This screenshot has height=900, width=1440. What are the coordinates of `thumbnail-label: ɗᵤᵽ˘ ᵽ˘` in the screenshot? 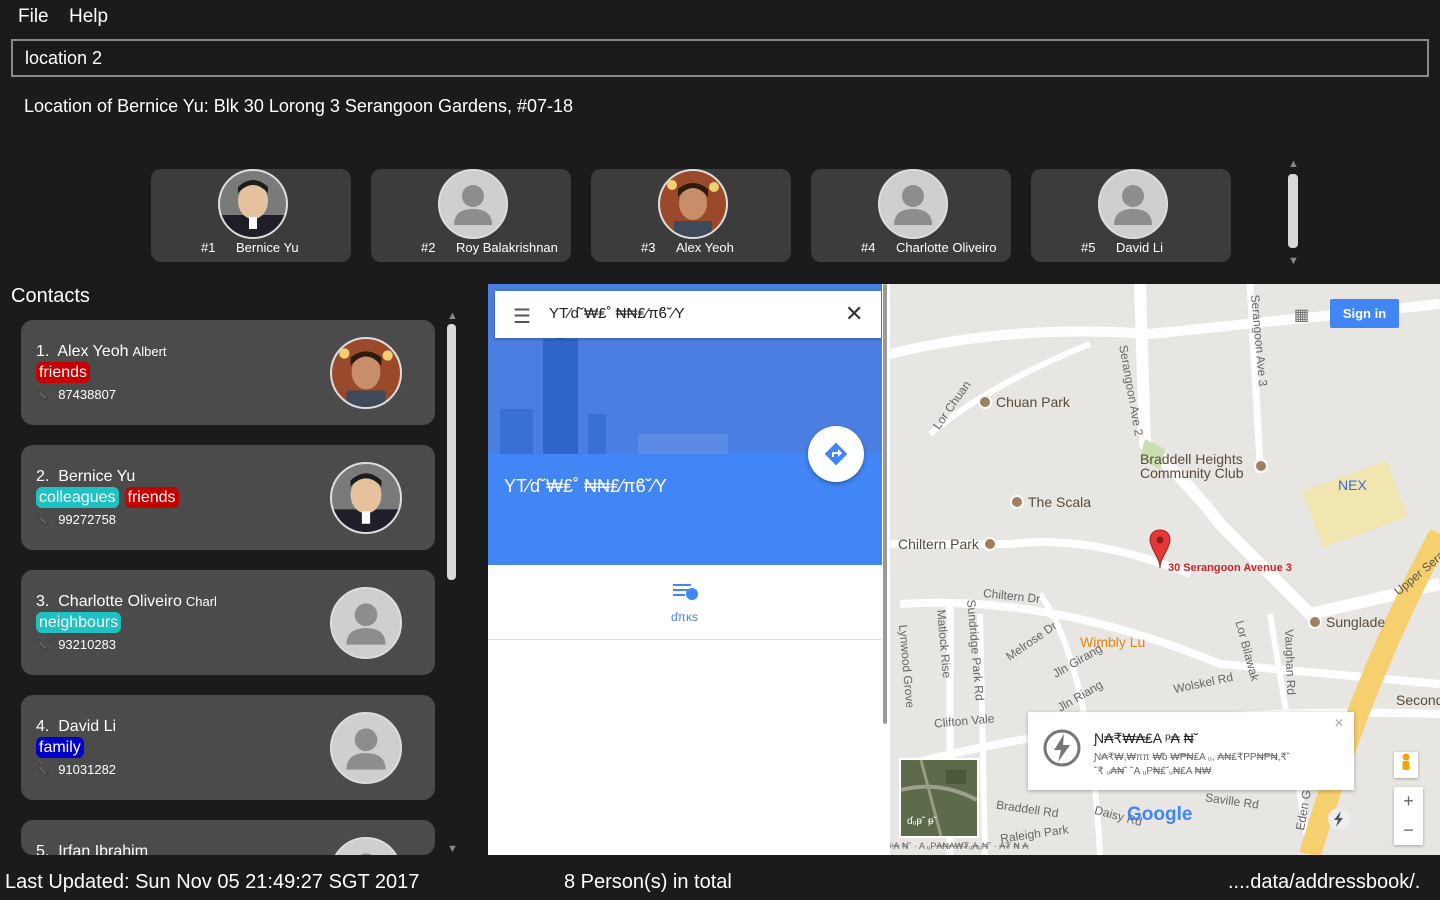 It's located at (922, 821).